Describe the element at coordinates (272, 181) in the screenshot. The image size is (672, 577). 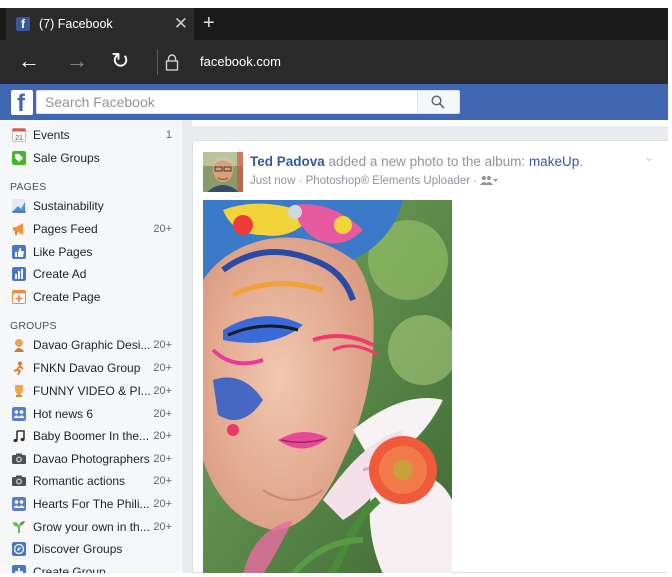
I see `post-timestamp: Just now` at that location.